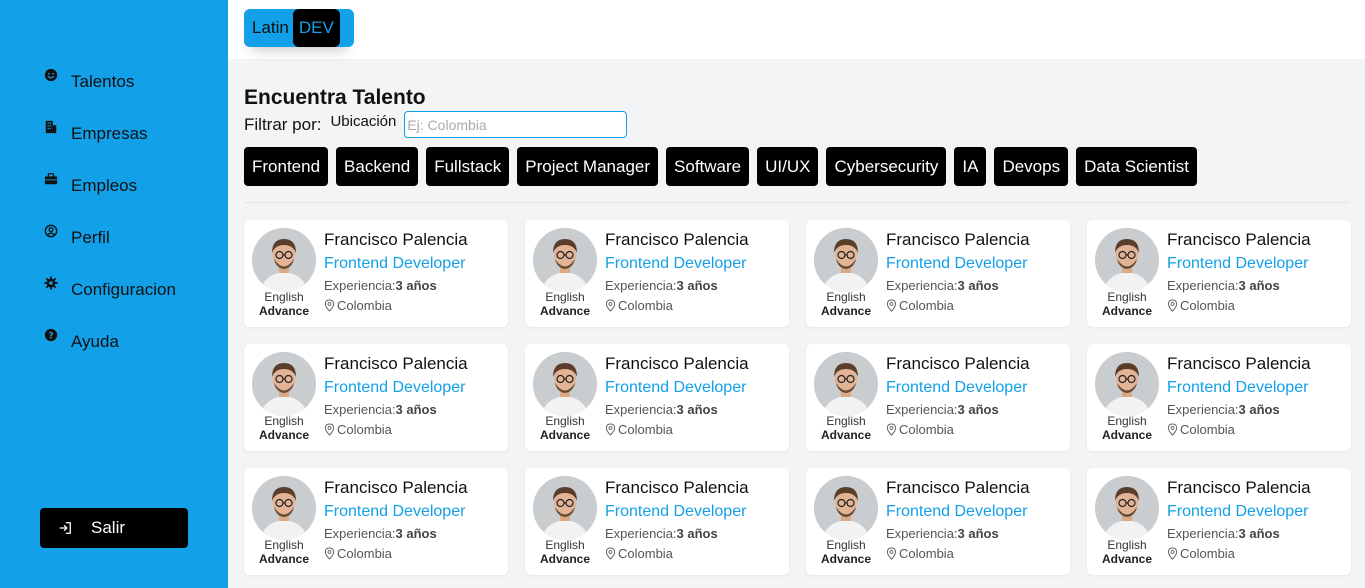 The image size is (1365, 588). What do you see at coordinates (104, 185) in the screenshot?
I see `sidebar-item-label: Empleos` at bounding box center [104, 185].